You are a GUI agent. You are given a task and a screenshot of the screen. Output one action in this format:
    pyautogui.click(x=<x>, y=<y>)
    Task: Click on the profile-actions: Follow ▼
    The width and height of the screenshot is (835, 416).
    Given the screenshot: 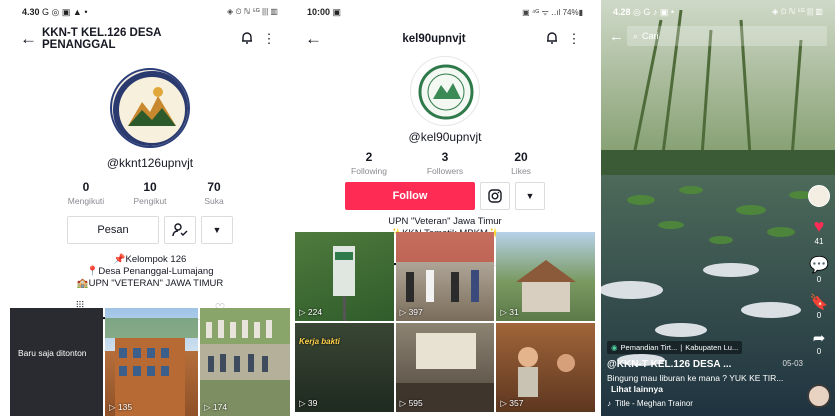 What is the action you would take?
    pyautogui.click(x=445, y=196)
    